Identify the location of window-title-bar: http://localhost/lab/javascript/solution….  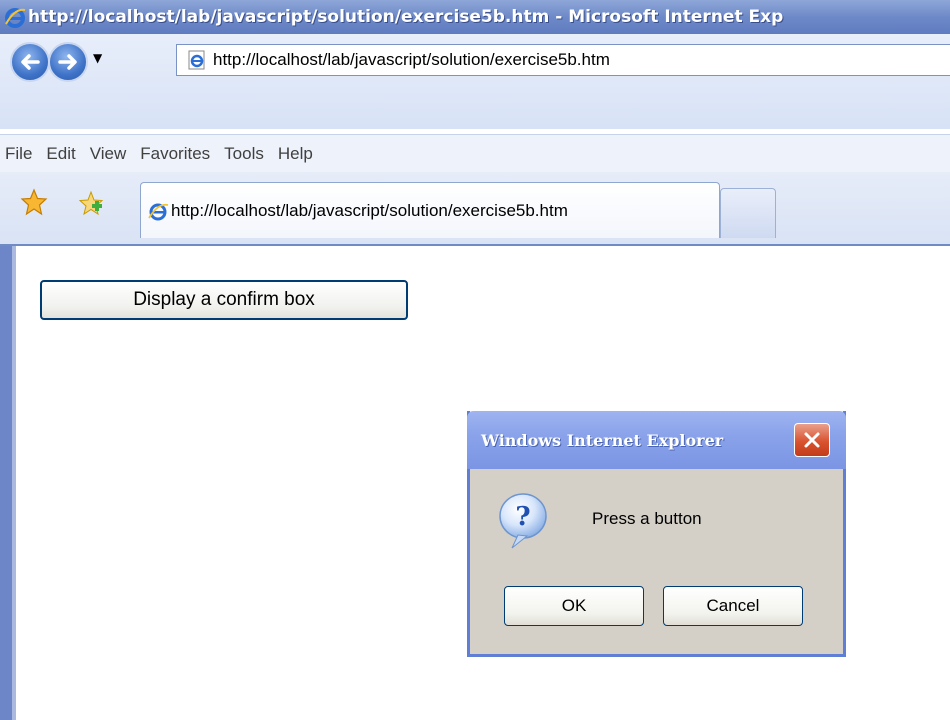
(475, 17).